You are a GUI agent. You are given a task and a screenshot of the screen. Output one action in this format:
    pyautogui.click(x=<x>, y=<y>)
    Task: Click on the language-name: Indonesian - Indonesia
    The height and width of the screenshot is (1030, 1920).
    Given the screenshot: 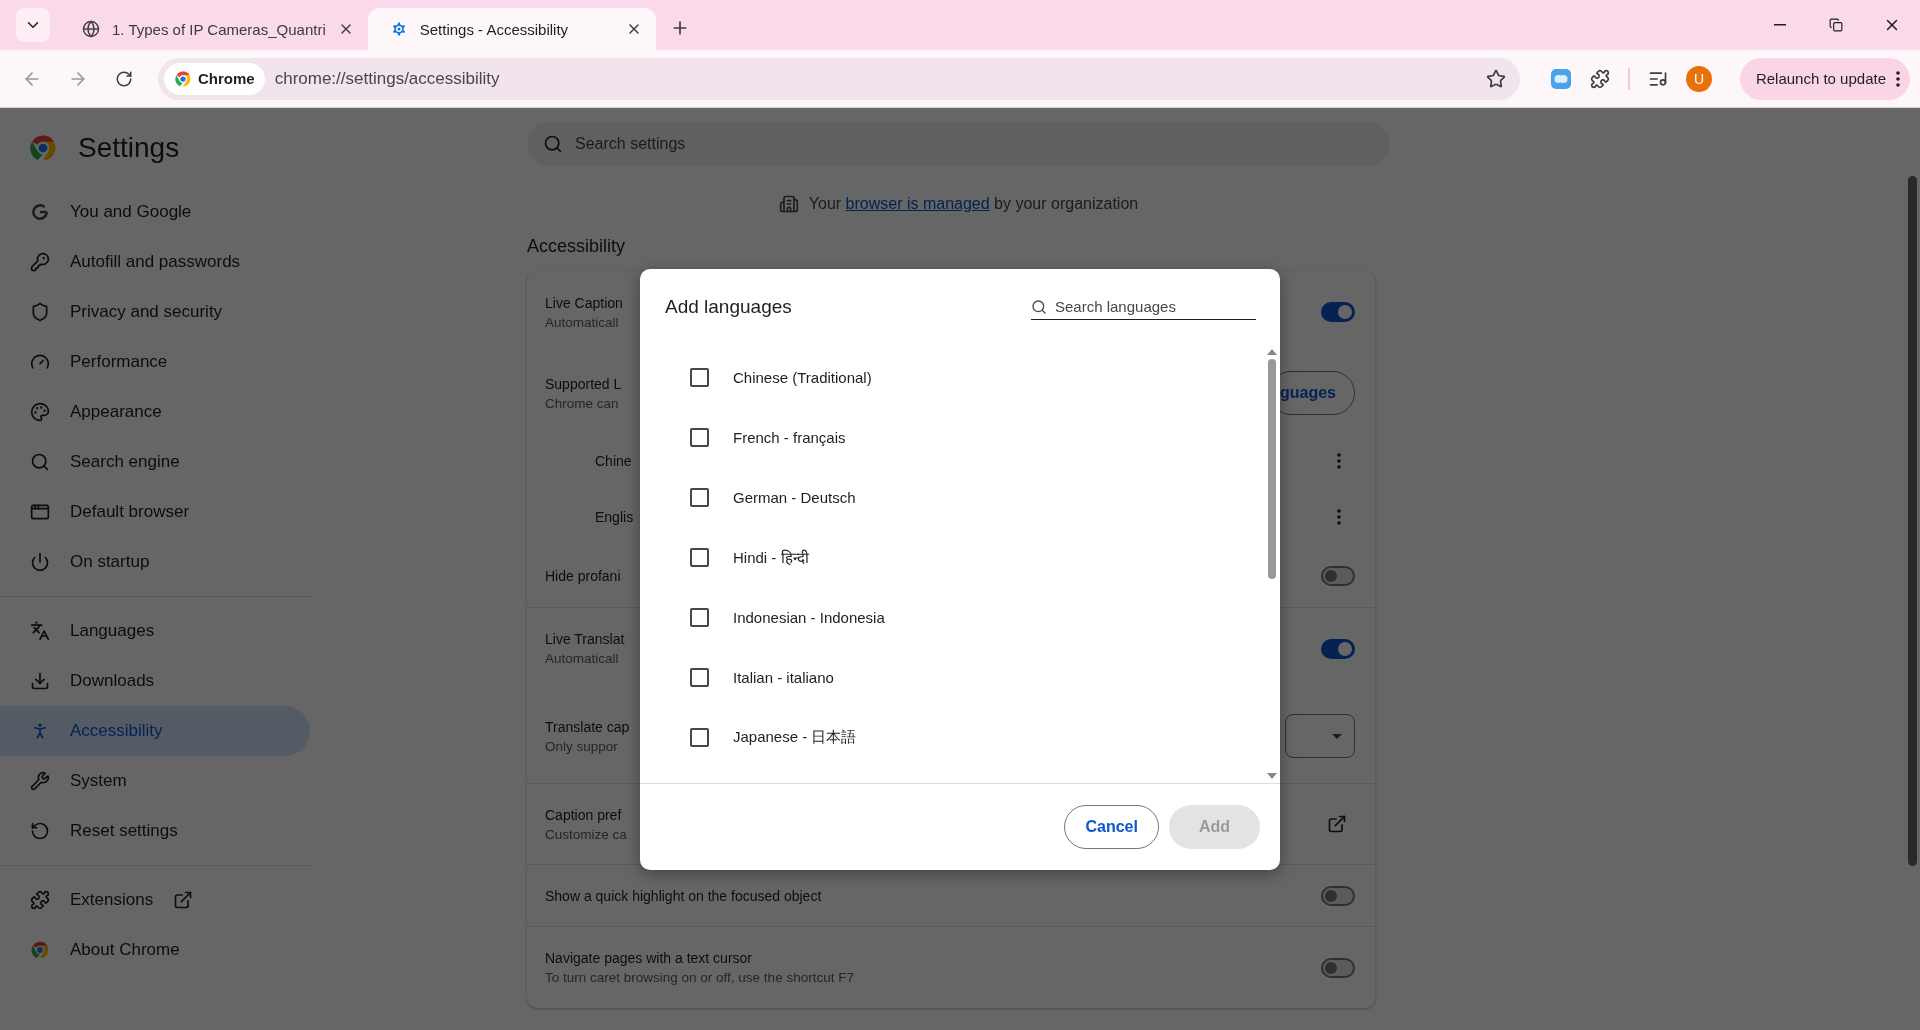 What is the action you would take?
    pyautogui.click(x=809, y=617)
    